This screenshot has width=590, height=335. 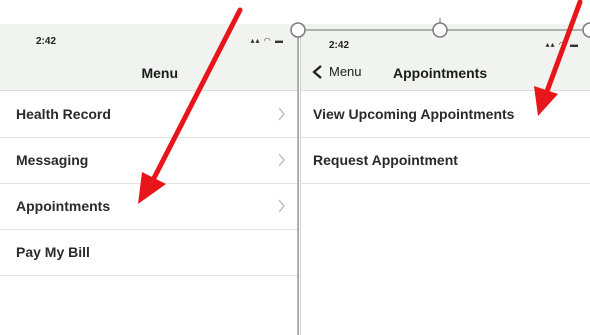 What do you see at coordinates (53, 252) in the screenshot?
I see `menu-item-label: Pay My Bill` at bounding box center [53, 252].